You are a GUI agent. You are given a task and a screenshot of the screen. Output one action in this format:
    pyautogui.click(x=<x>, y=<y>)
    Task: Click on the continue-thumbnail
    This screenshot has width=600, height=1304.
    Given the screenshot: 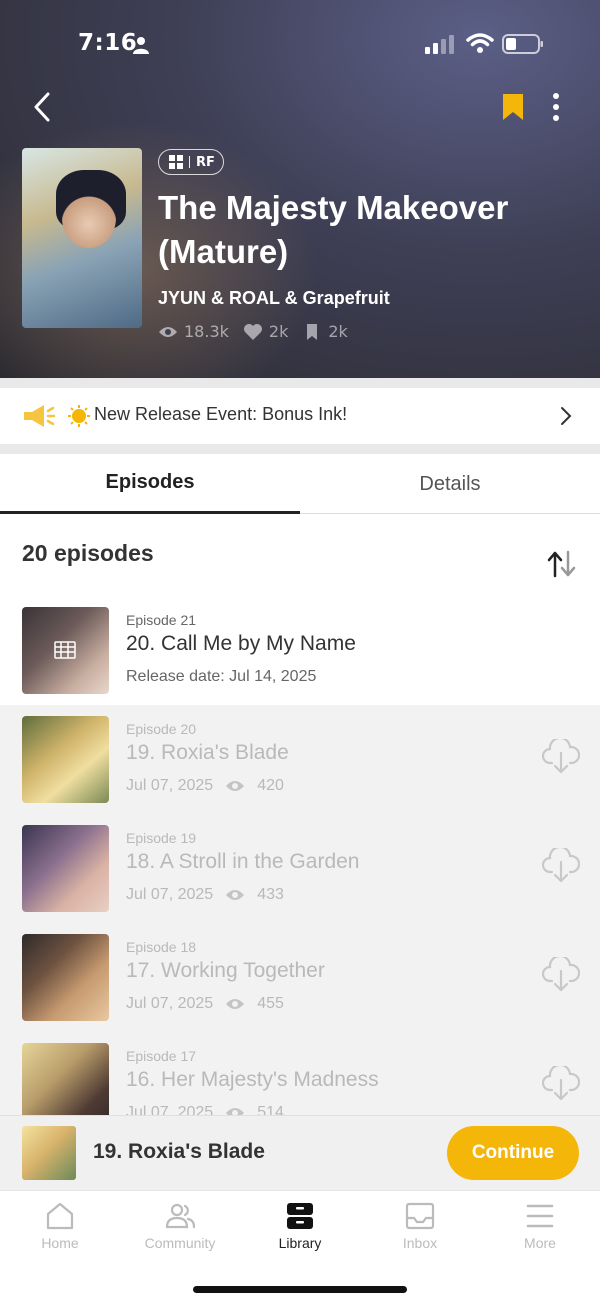 What is the action you would take?
    pyautogui.click(x=49, y=1153)
    